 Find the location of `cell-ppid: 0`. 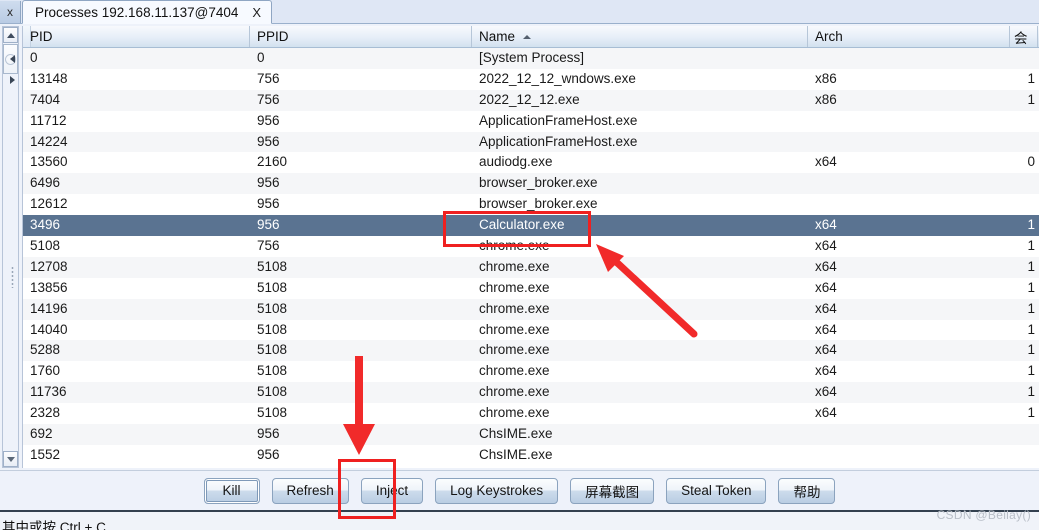

cell-ppid: 0 is located at coordinates (261, 57).